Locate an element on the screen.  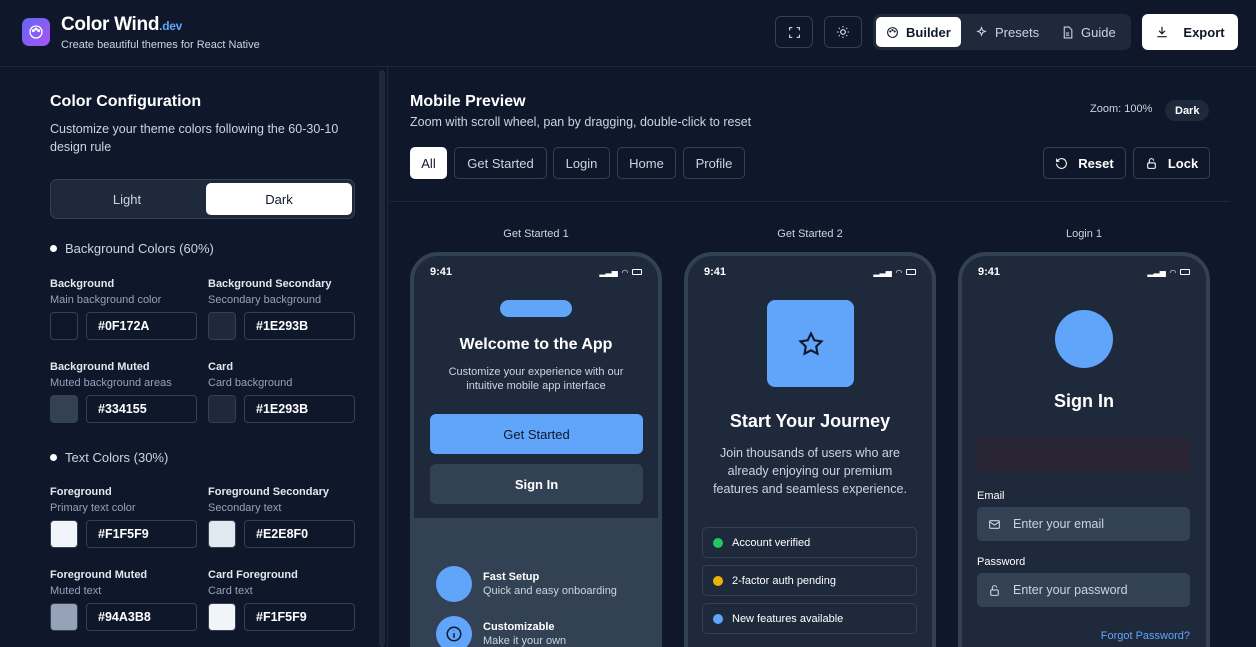
mail-icon is located at coordinates (994, 524).